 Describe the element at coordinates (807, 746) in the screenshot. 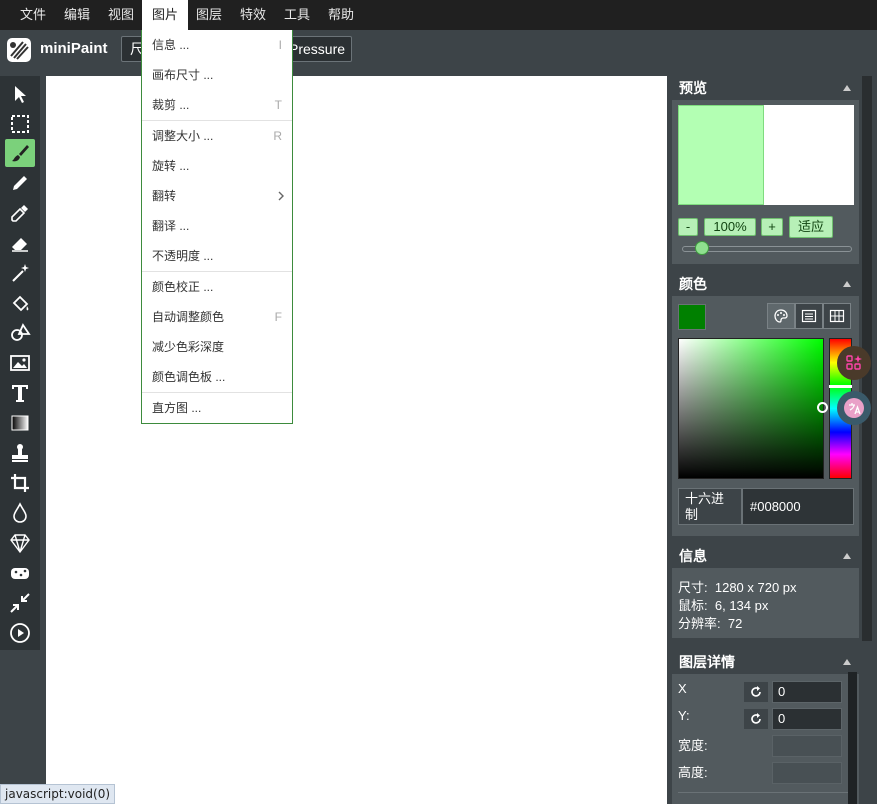

I see `layer-width-input` at that location.